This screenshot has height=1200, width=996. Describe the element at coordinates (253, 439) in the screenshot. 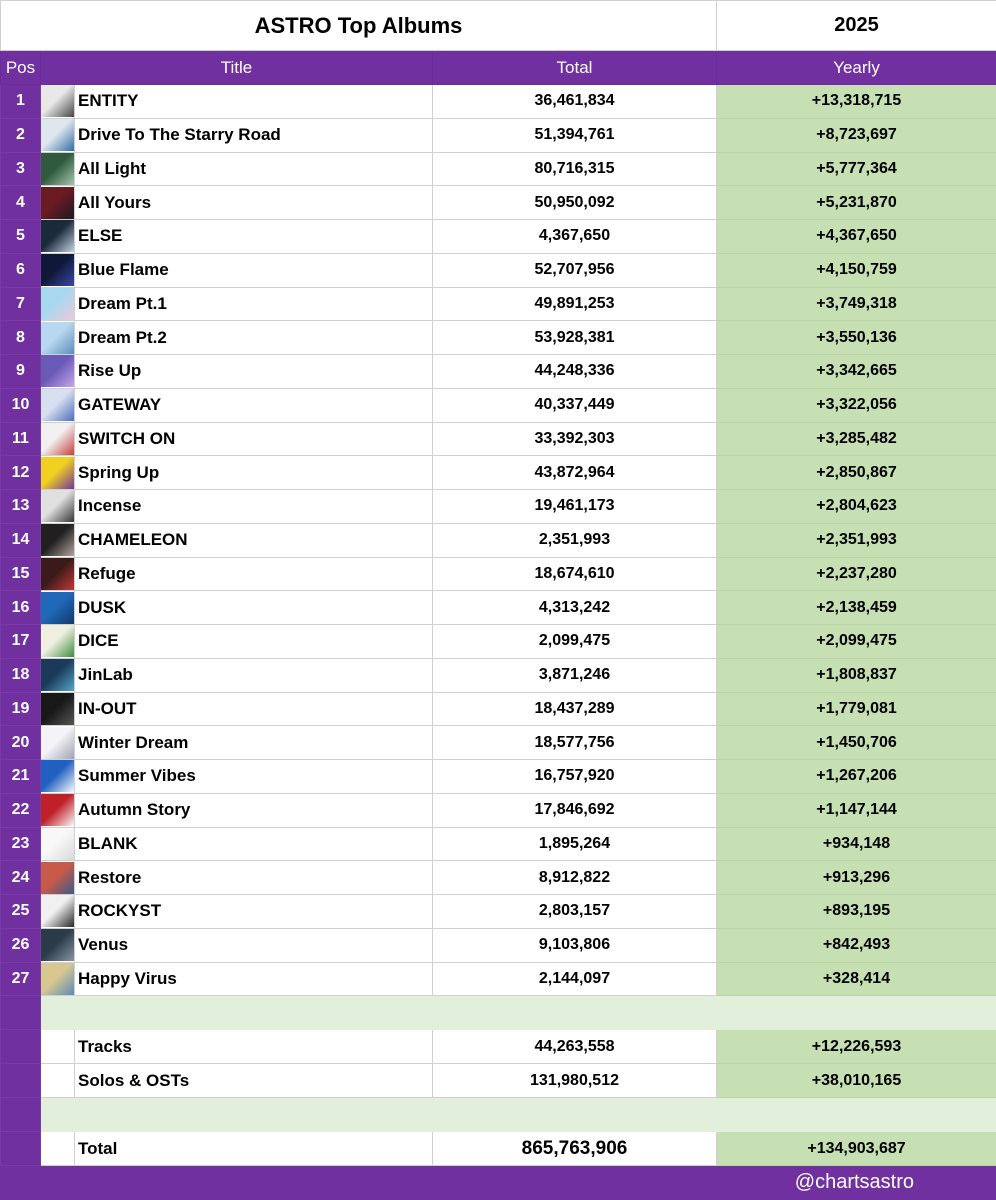

I see `album-title: SWITCH ON` at that location.